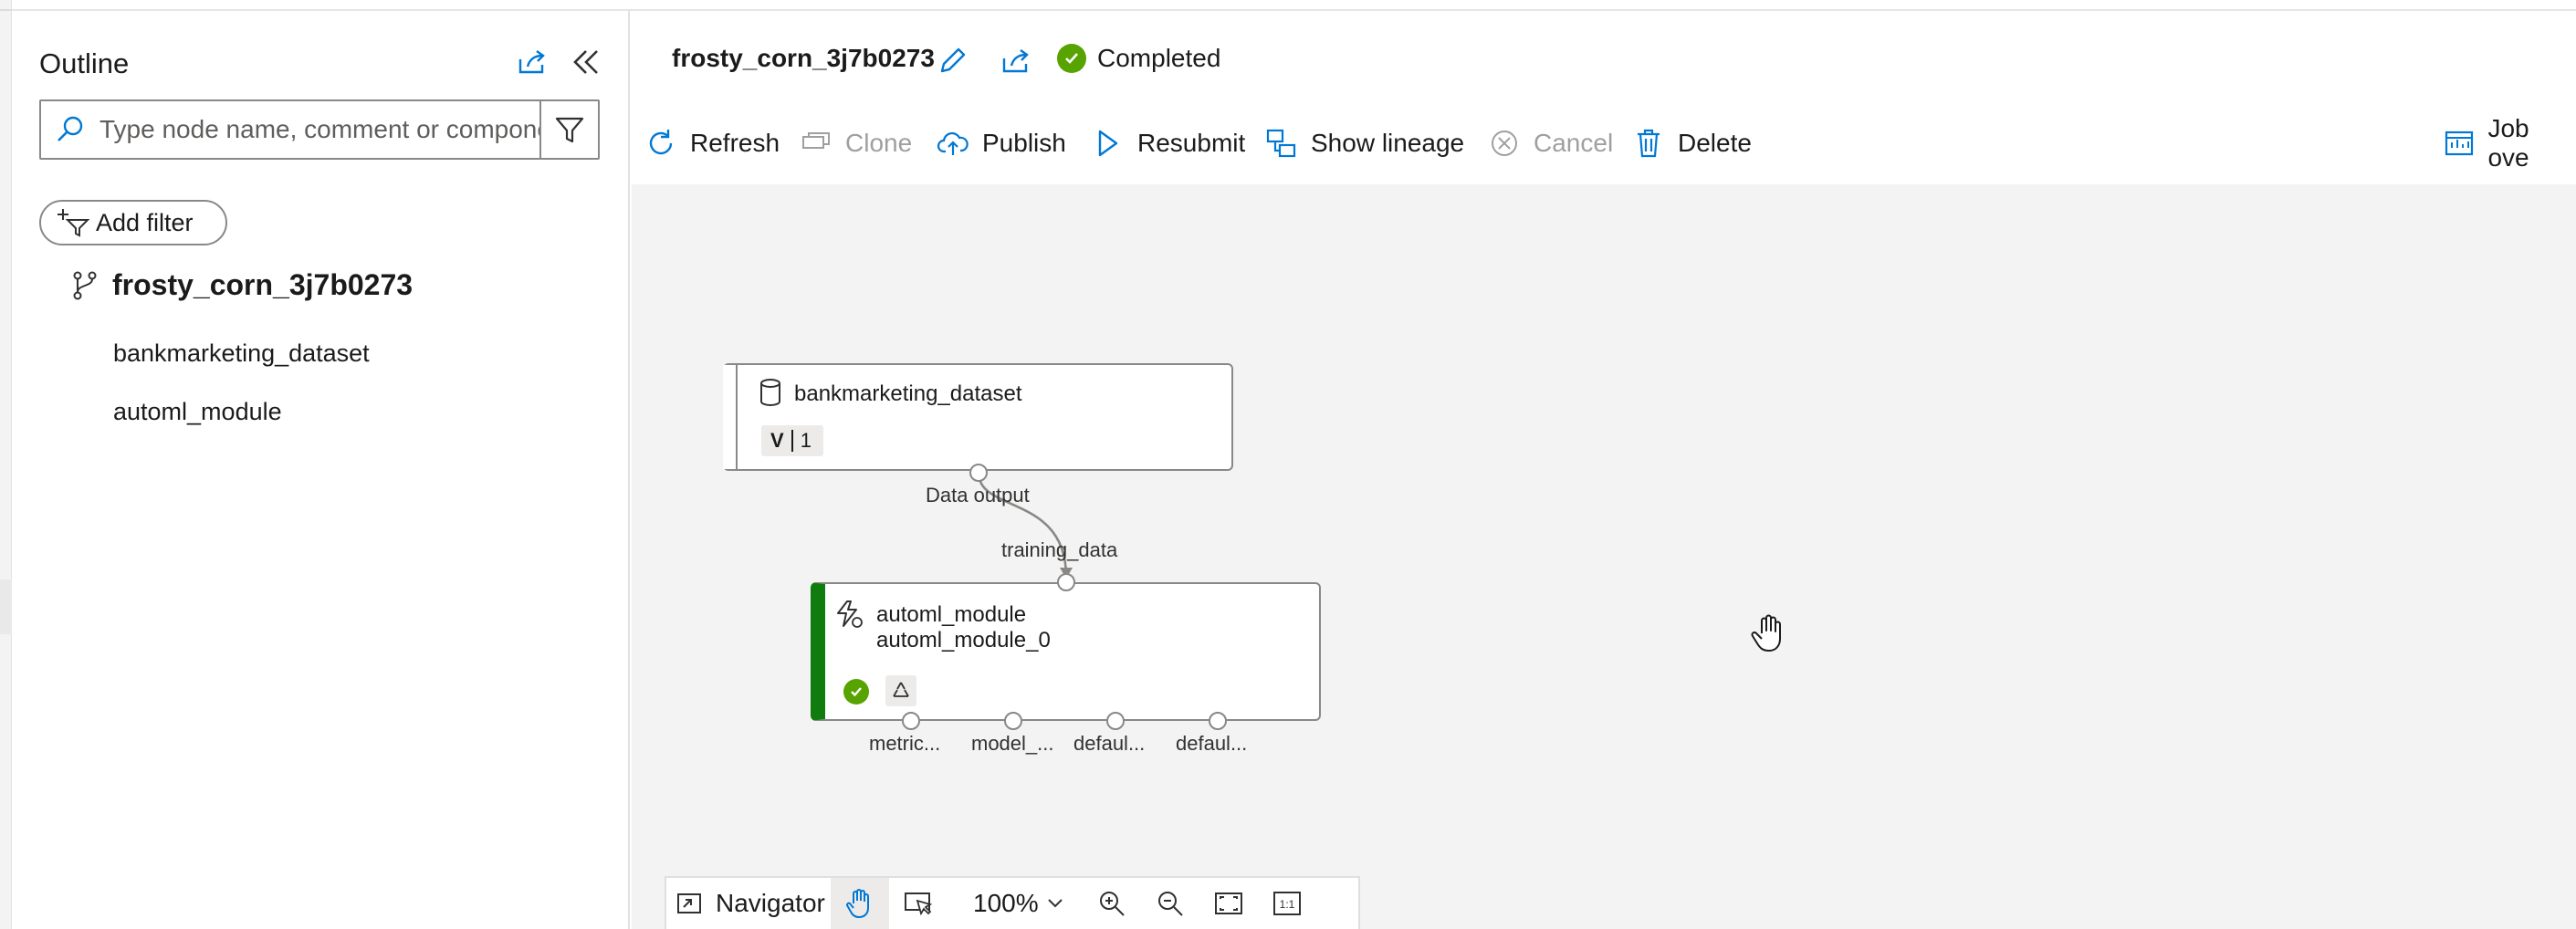 Image resolution: width=2576 pixels, height=929 pixels. What do you see at coordinates (661, 143) in the screenshot?
I see `refresh-icon` at bounding box center [661, 143].